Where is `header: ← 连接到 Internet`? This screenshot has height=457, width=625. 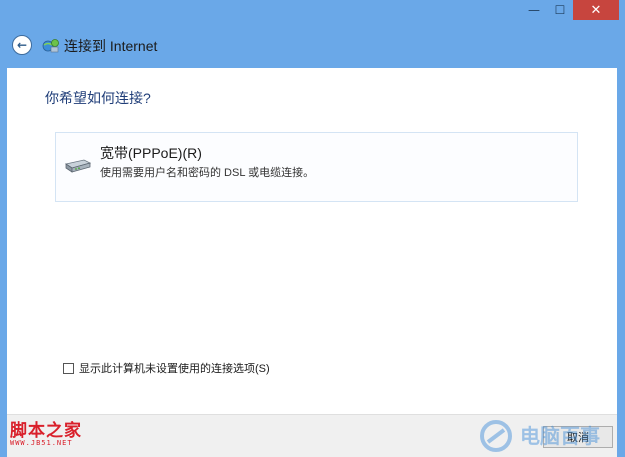
header: ← 连接到 Internet is located at coordinates (312, 45).